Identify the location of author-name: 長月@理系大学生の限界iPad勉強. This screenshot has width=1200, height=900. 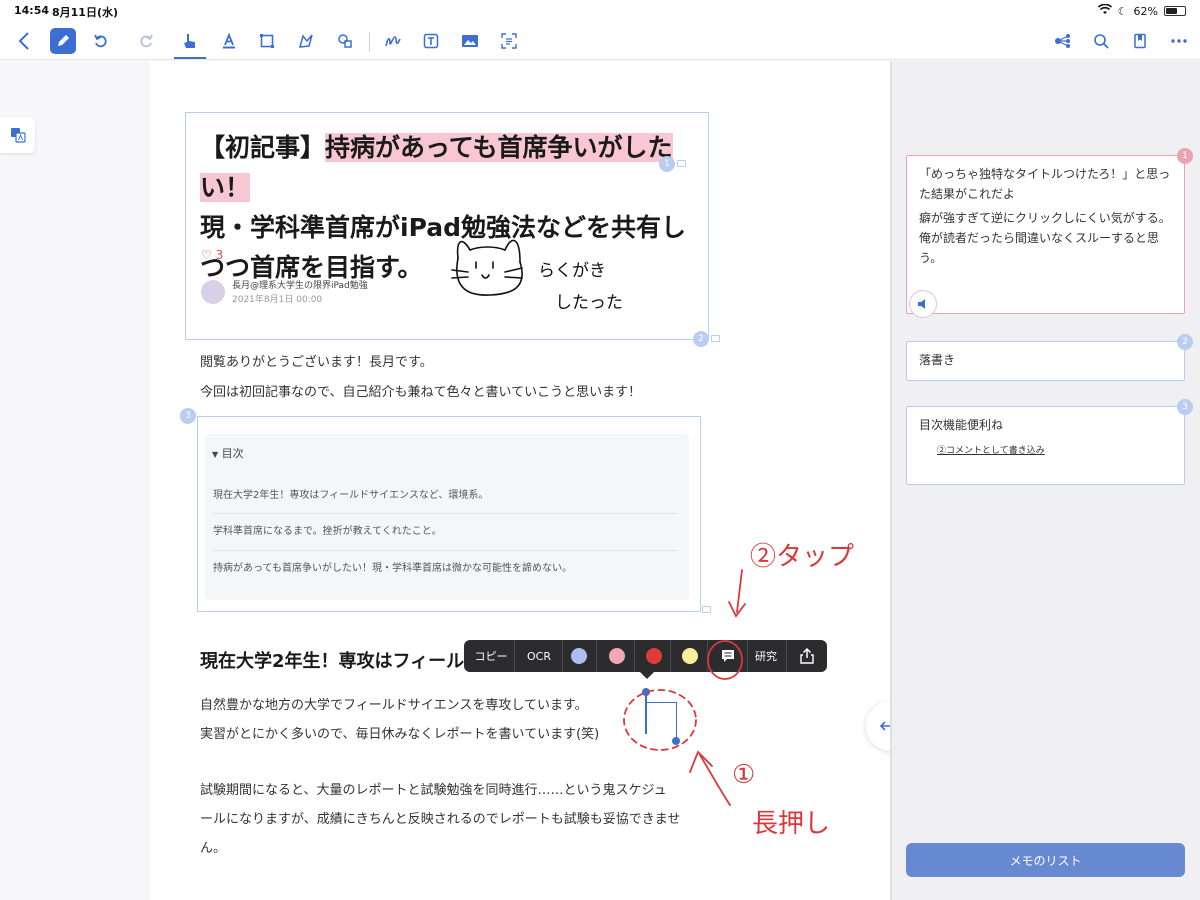
(300, 286).